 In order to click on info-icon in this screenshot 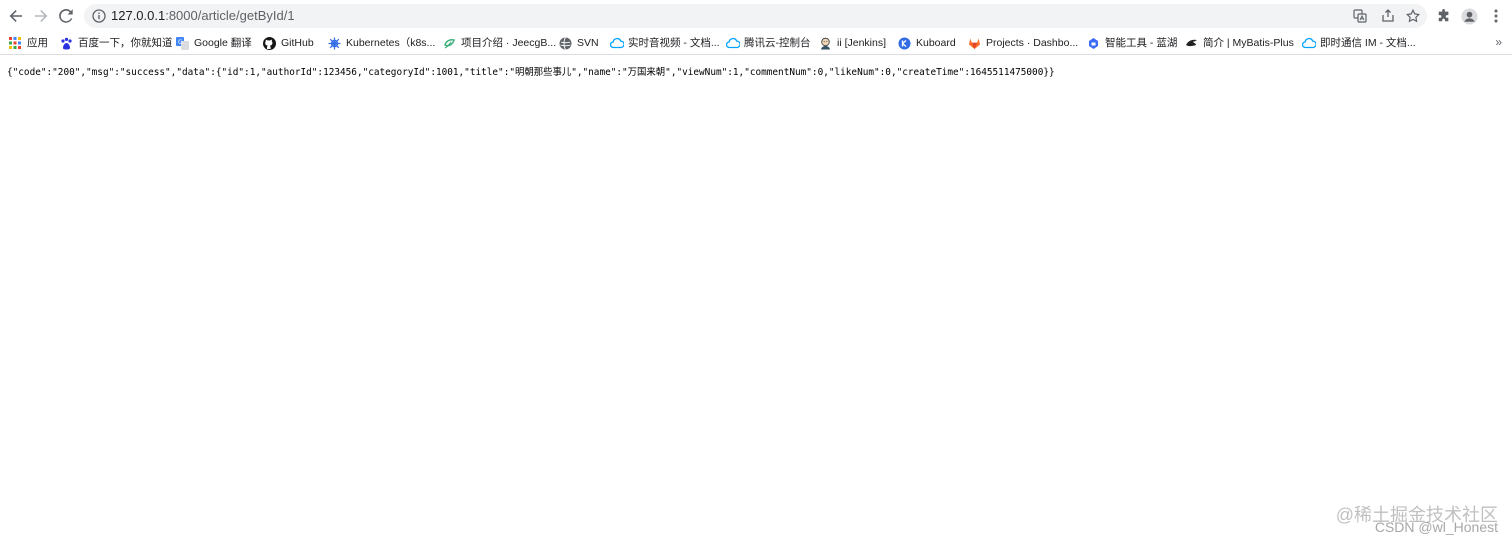, I will do `click(99, 16)`.